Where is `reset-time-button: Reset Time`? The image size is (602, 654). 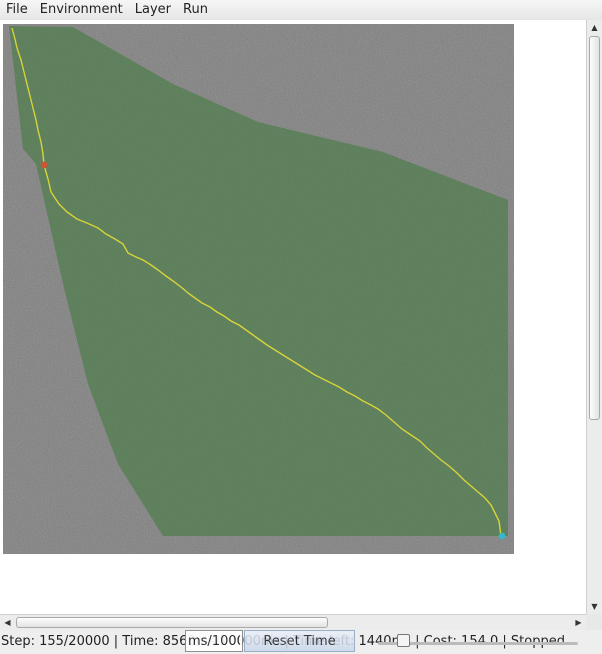 reset-time-button: Reset Time is located at coordinates (299, 641).